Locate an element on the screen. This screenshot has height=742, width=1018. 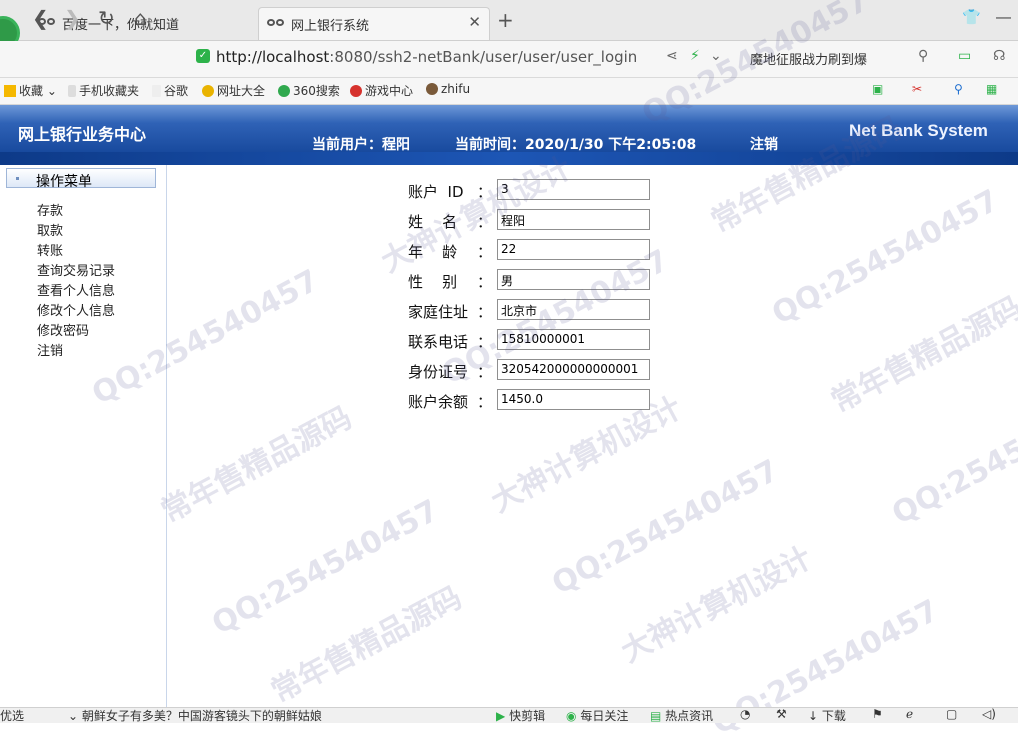
shirt-icon: 👕 is located at coordinates (971, 17).